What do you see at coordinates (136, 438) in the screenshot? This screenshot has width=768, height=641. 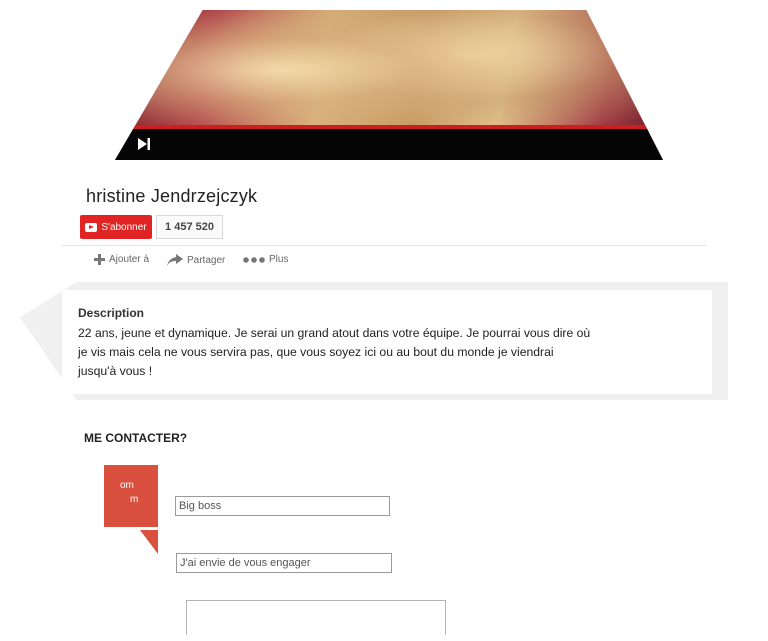 I see `contact-heading: ME CONTACTER?` at bounding box center [136, 438].